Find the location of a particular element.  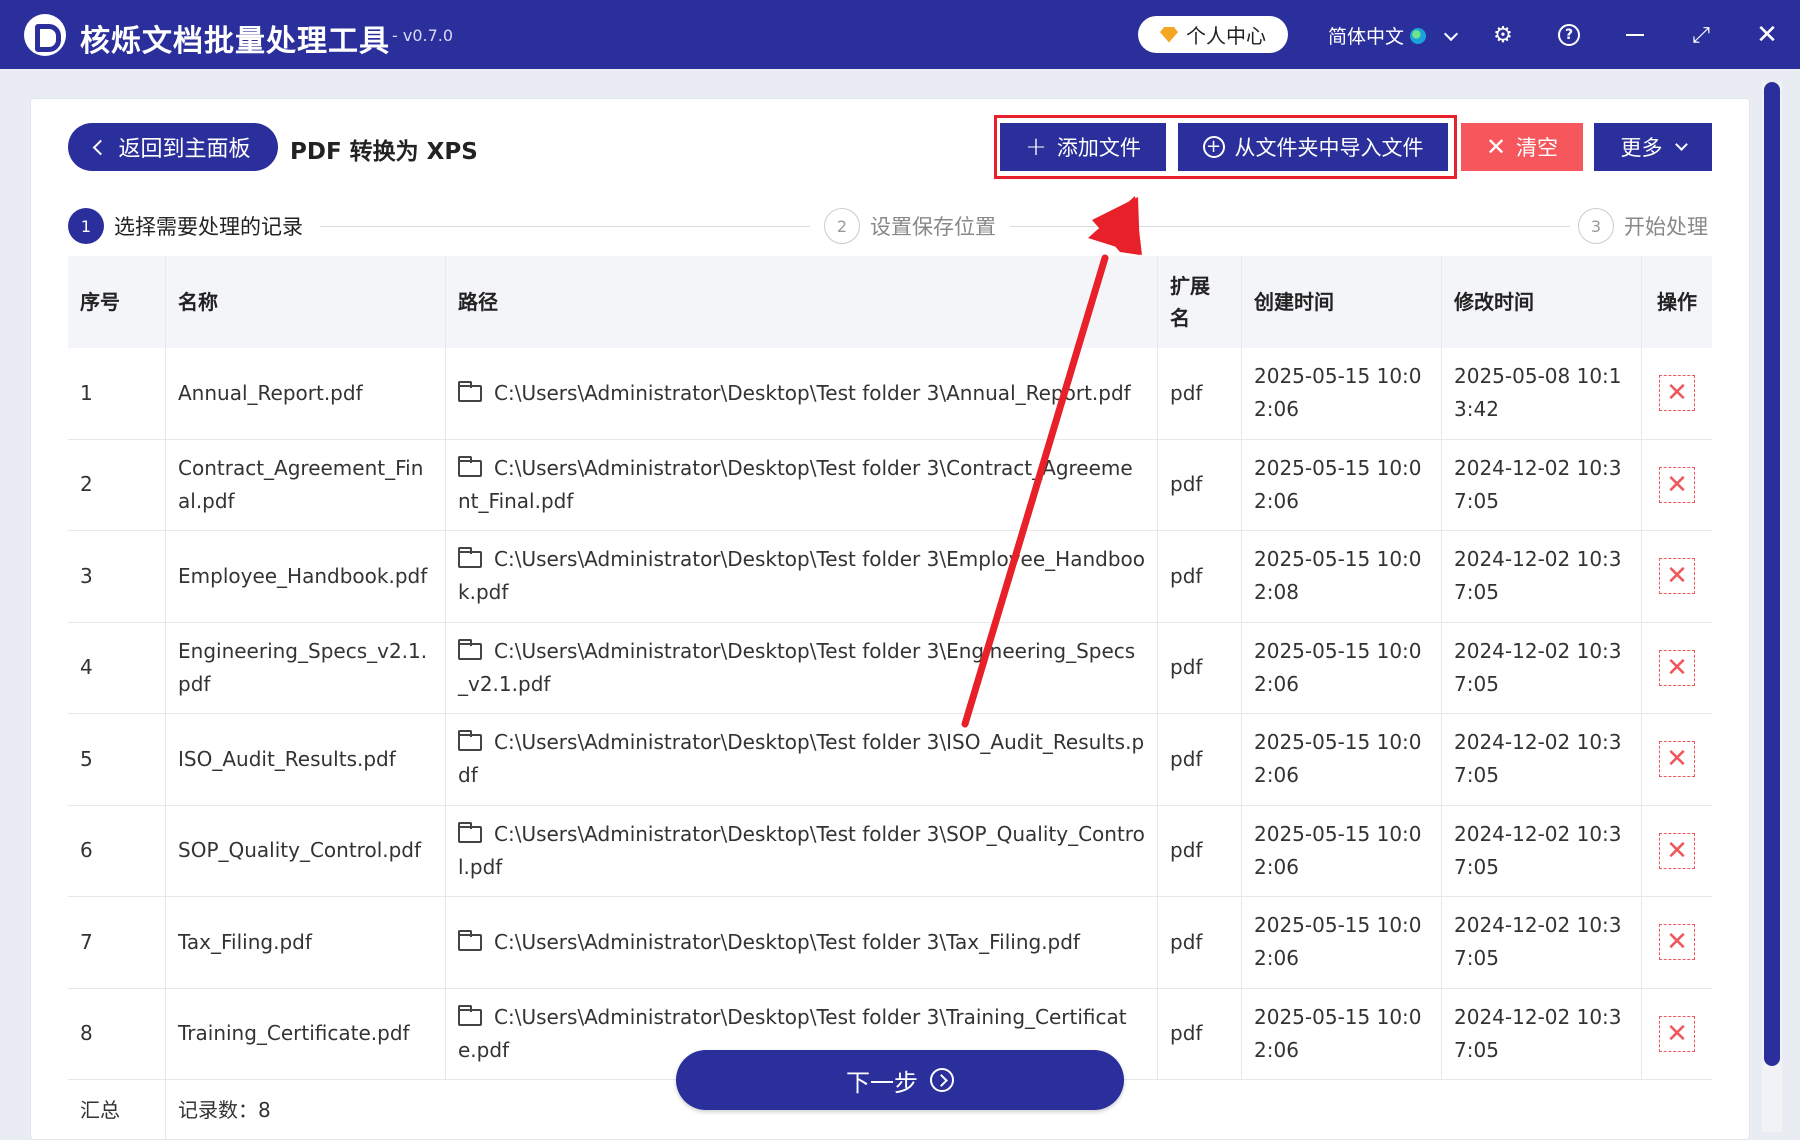

add-file-button: + 添加文件 is located at coordinates (1083, 147).